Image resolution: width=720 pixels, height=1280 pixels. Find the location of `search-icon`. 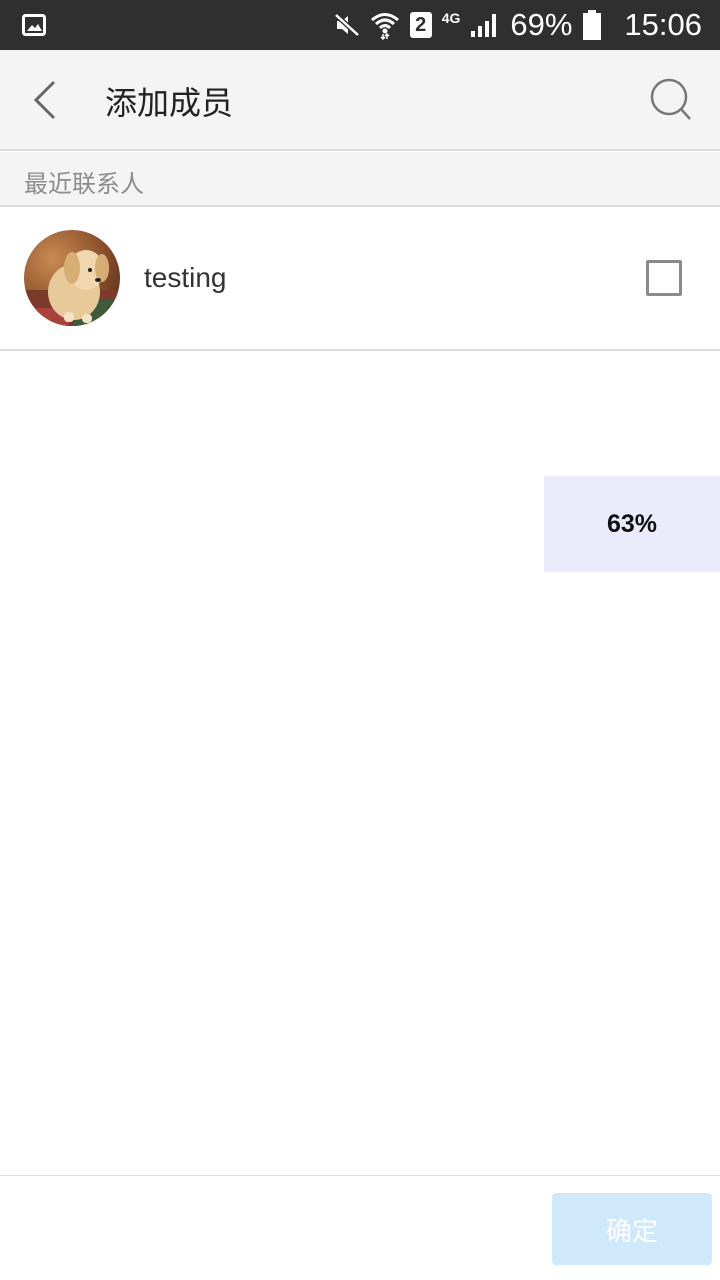

search-icon is located at coordinates (673, 101).